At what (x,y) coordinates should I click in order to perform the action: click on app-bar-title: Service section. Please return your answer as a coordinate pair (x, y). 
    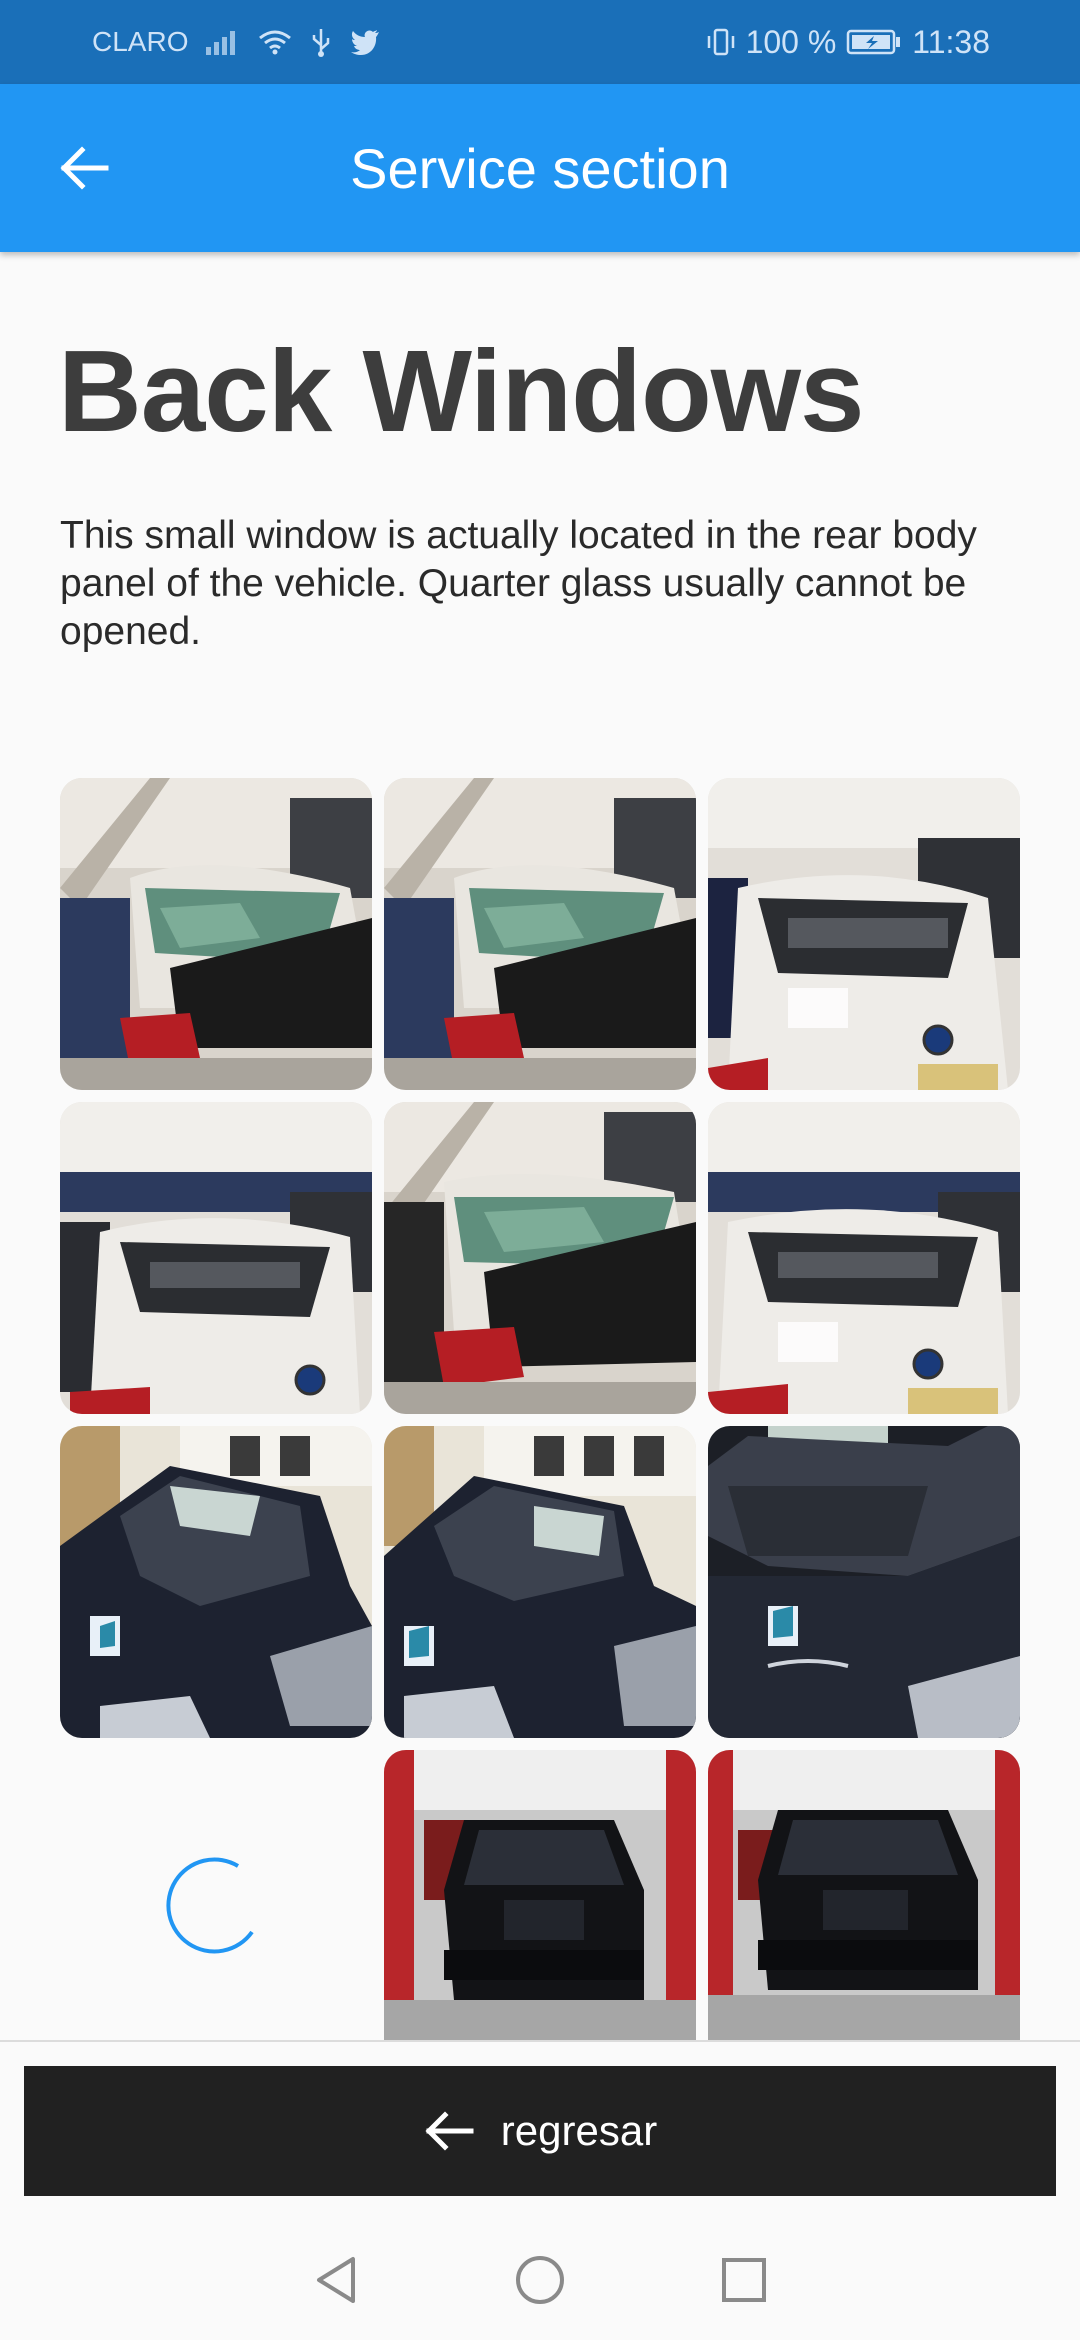
    Looking at the image, I should click on (540, 168).